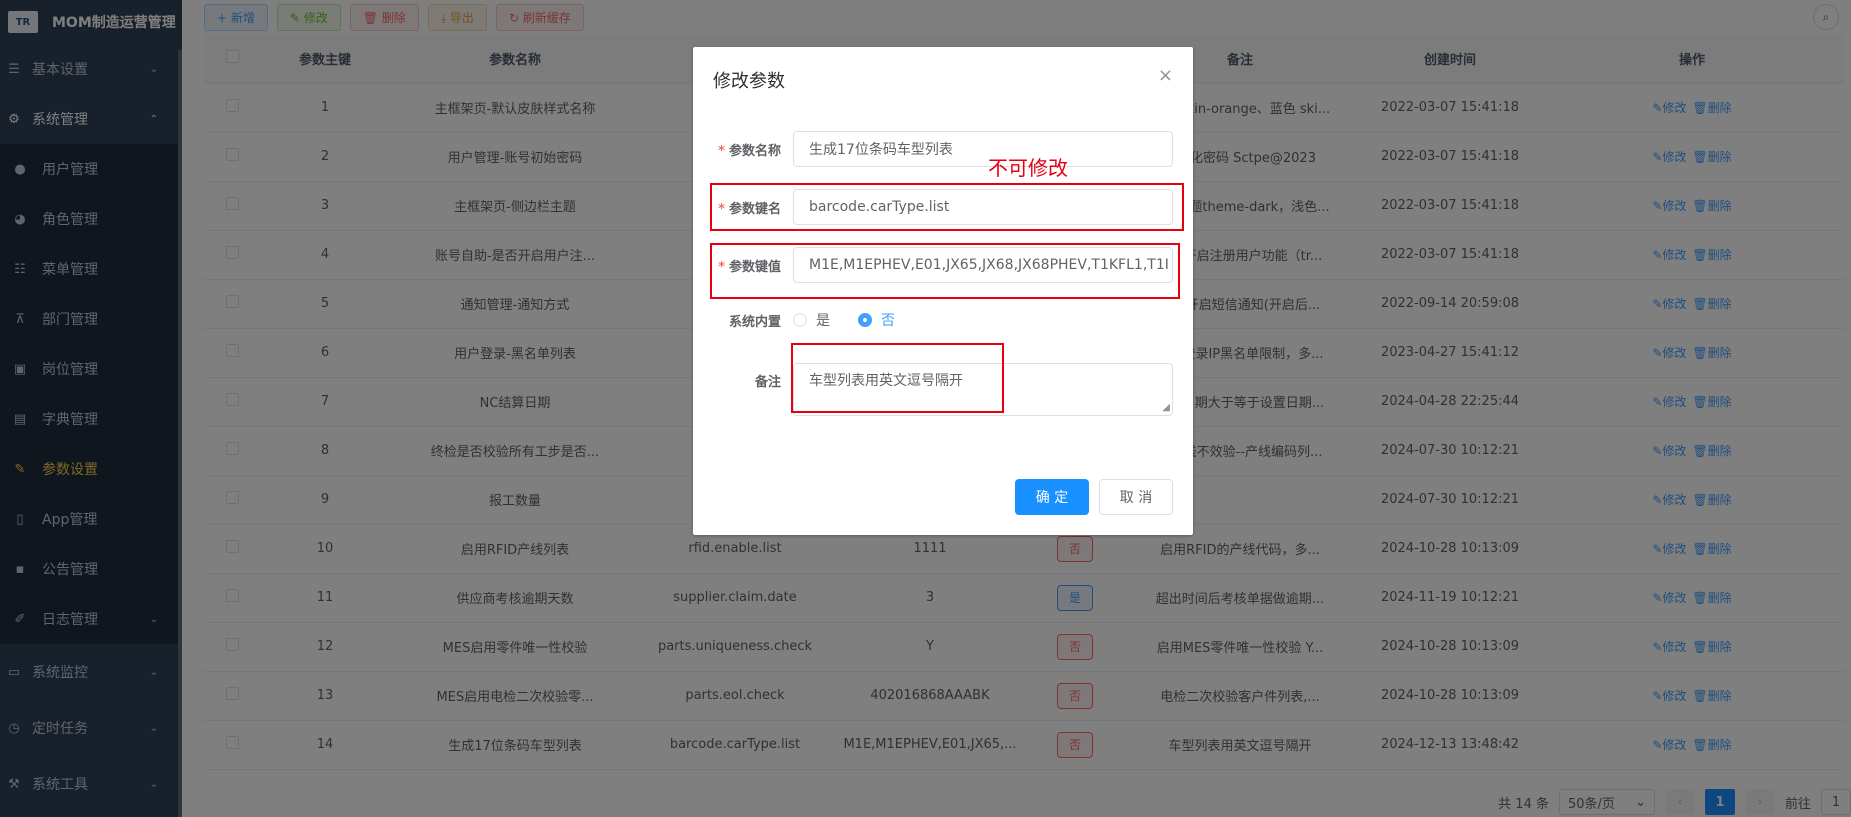 Image resolution: width=1851 pixels, height=817 pixels. What do you see at coordinates (754, 151) in the screenshot?
I see `field-label: 参数名称` at bounding box center [754, 151].